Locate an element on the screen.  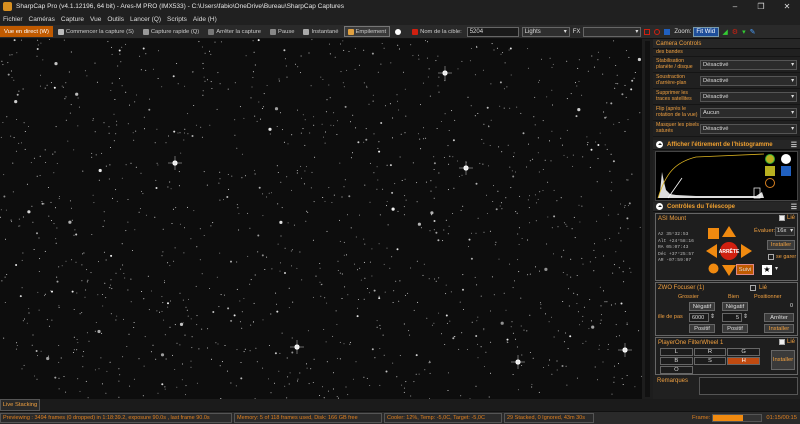
remarks-input is located at coordinates (748, 386).